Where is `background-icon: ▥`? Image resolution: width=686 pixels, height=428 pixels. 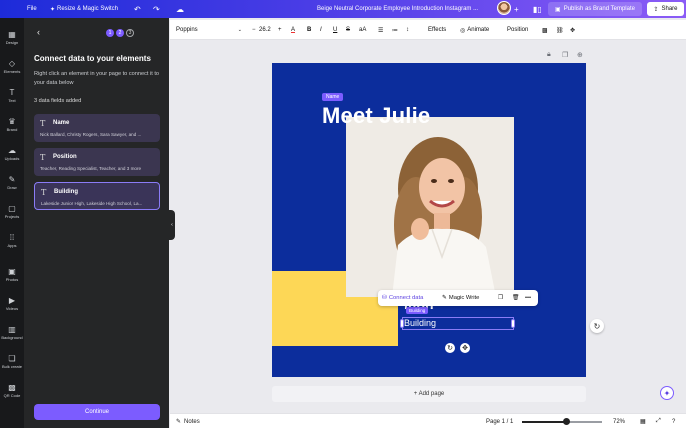 background-icon: ▥ is located at coordinates (12, 329).